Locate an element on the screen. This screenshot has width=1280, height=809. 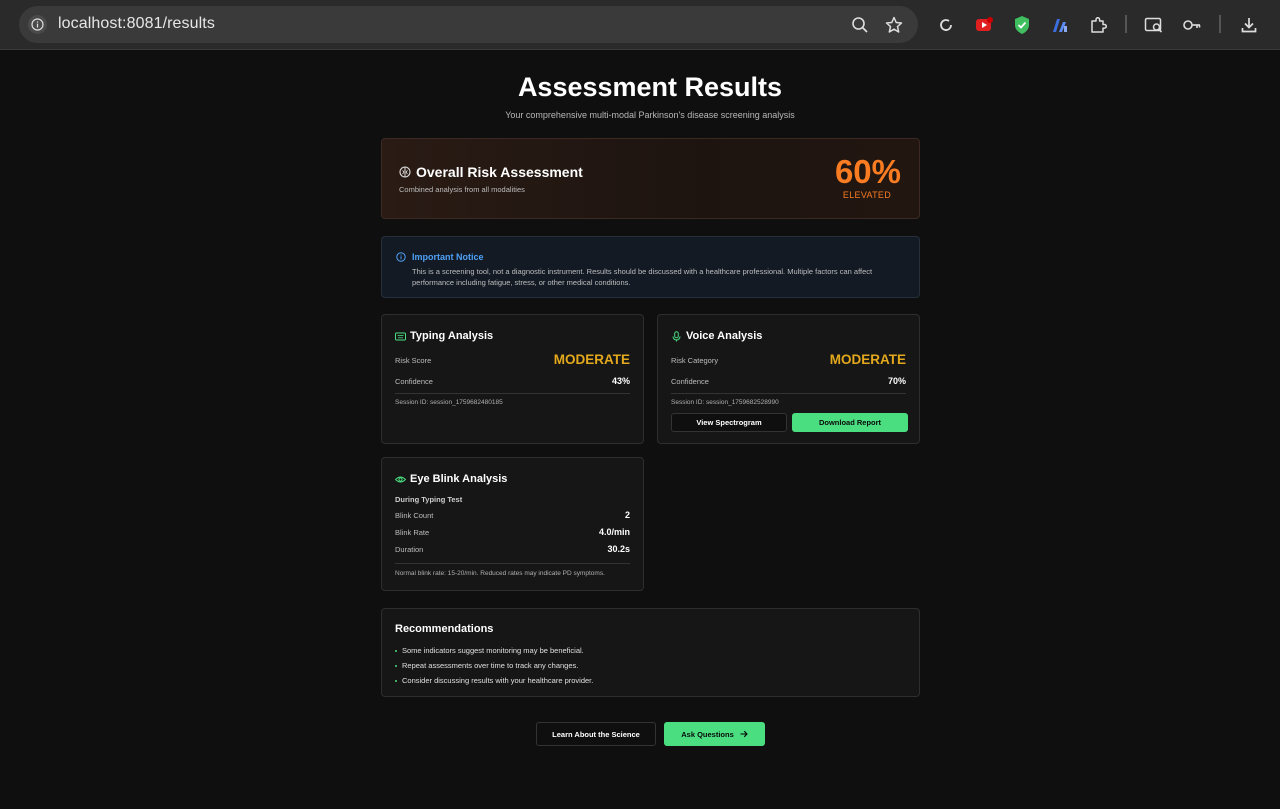
blink-duration-value: 30.2s is located at coordinates (618, 549).